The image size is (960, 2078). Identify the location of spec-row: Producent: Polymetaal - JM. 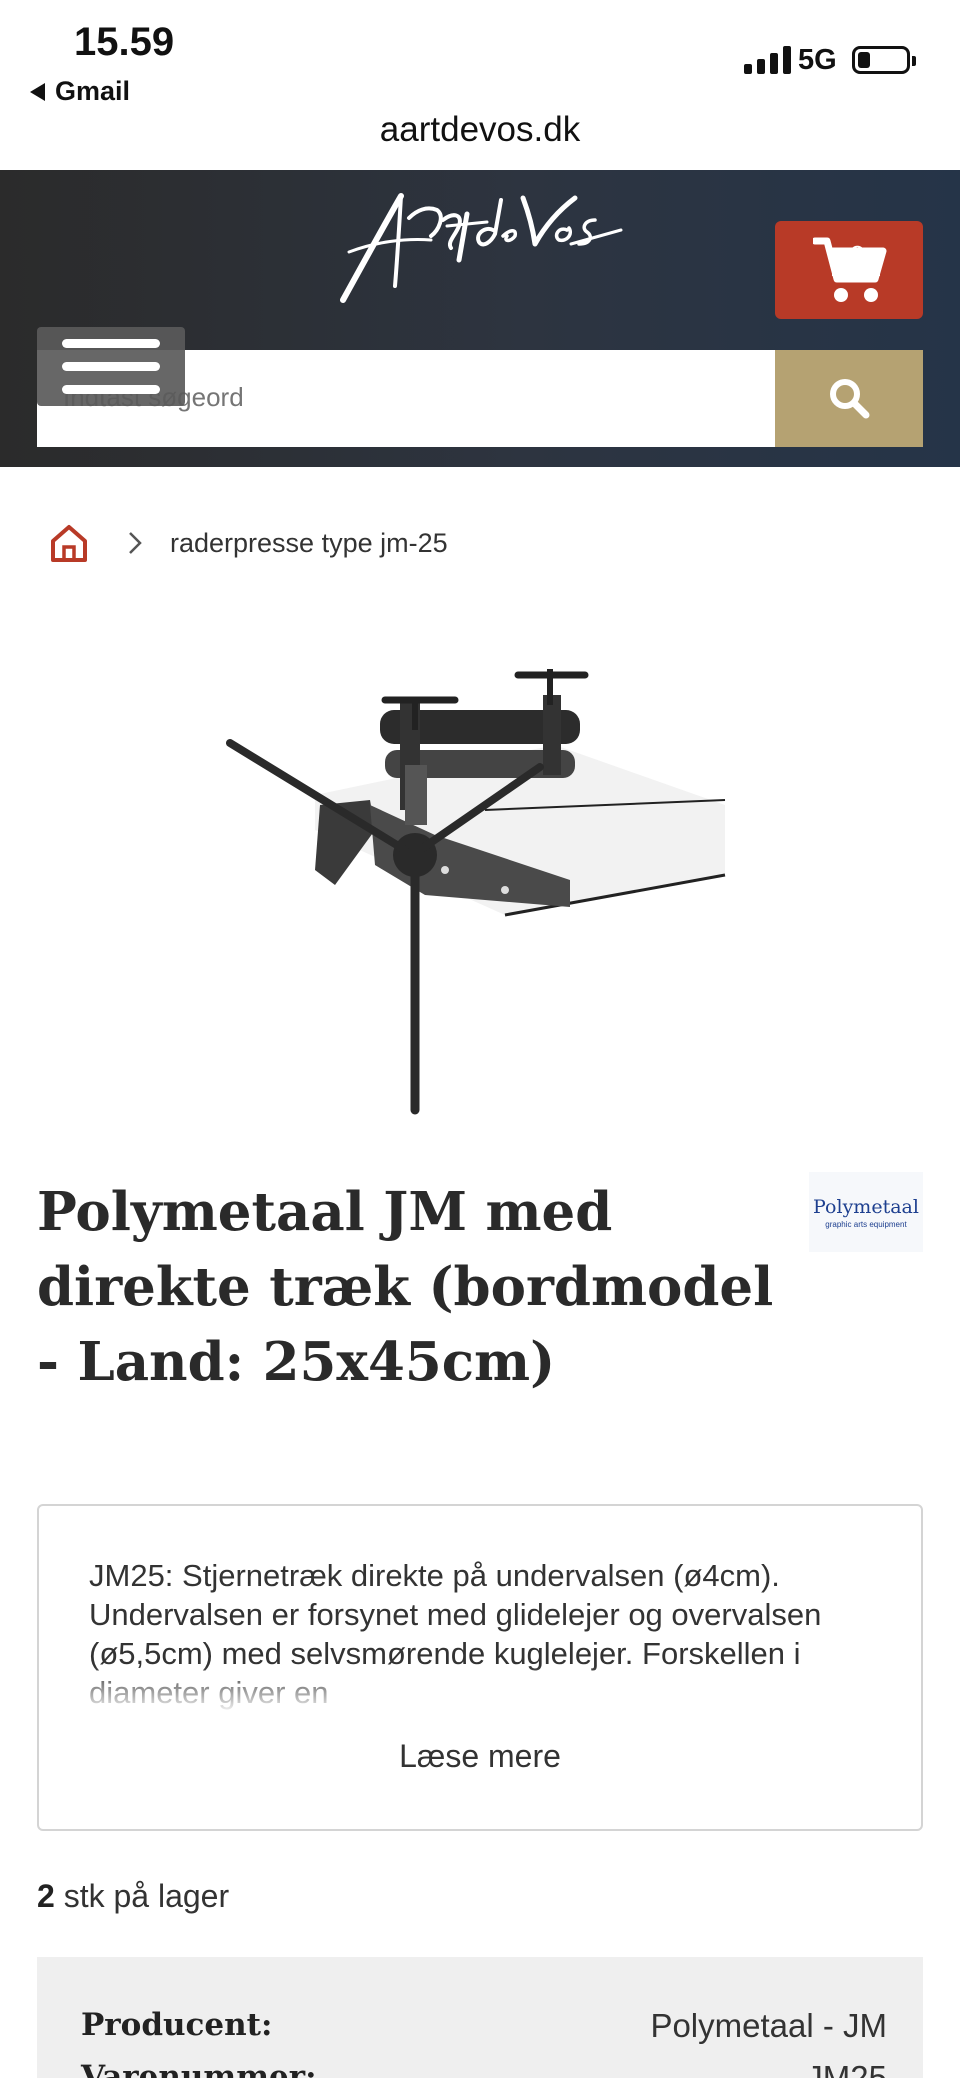
(484, 2026).